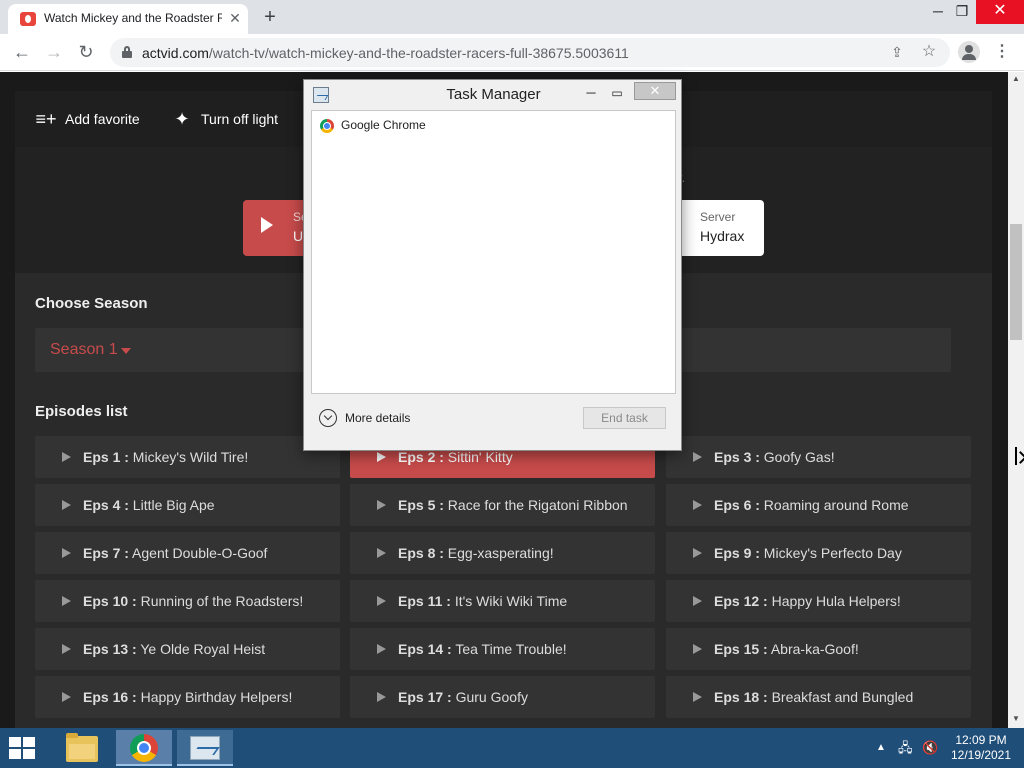 The height and width of the screenshot is (768, 1024). I want to click on process-row: Google Chrome, so click(493, 126).